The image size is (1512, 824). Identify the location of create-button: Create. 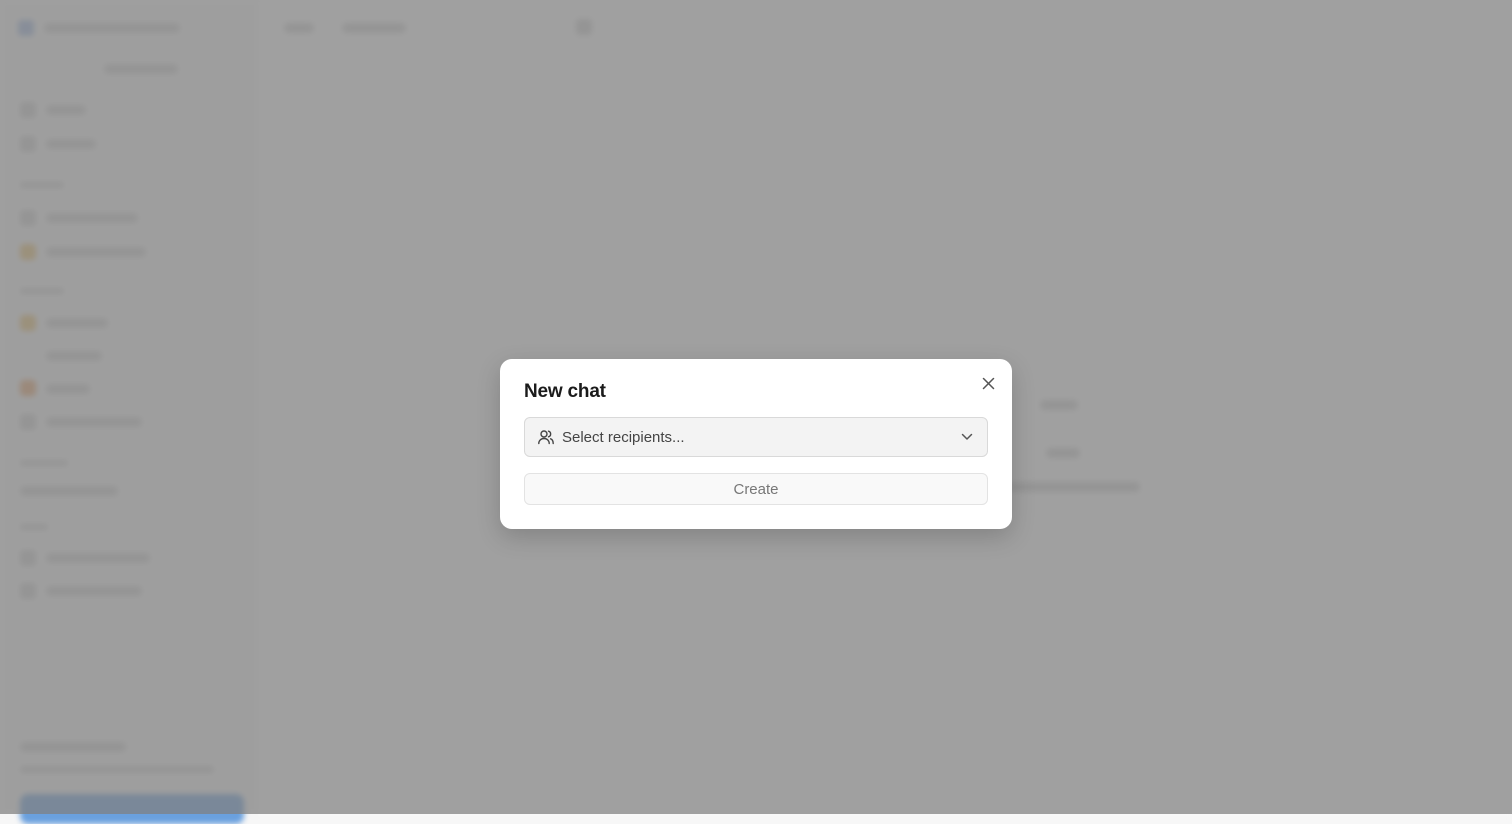
(756, 489).